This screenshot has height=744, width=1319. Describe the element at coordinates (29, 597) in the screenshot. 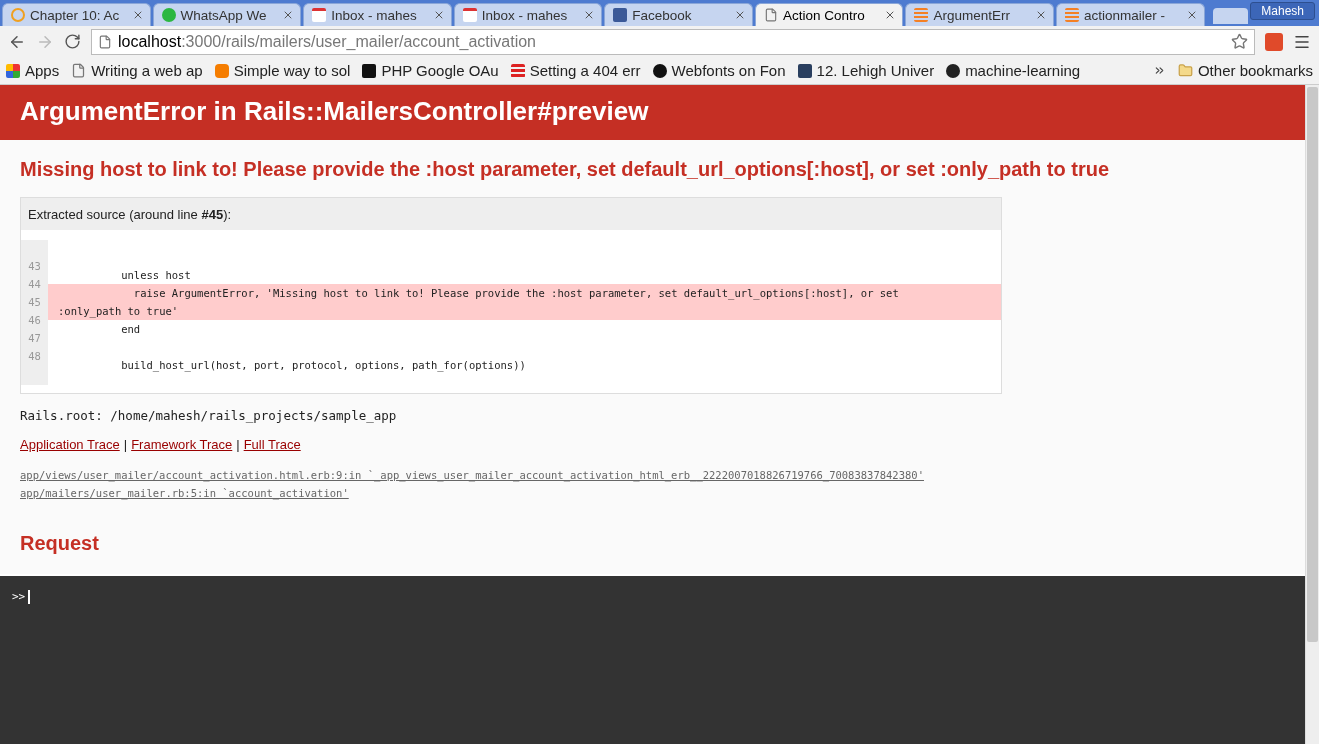

I see `text-cursor` at that location.